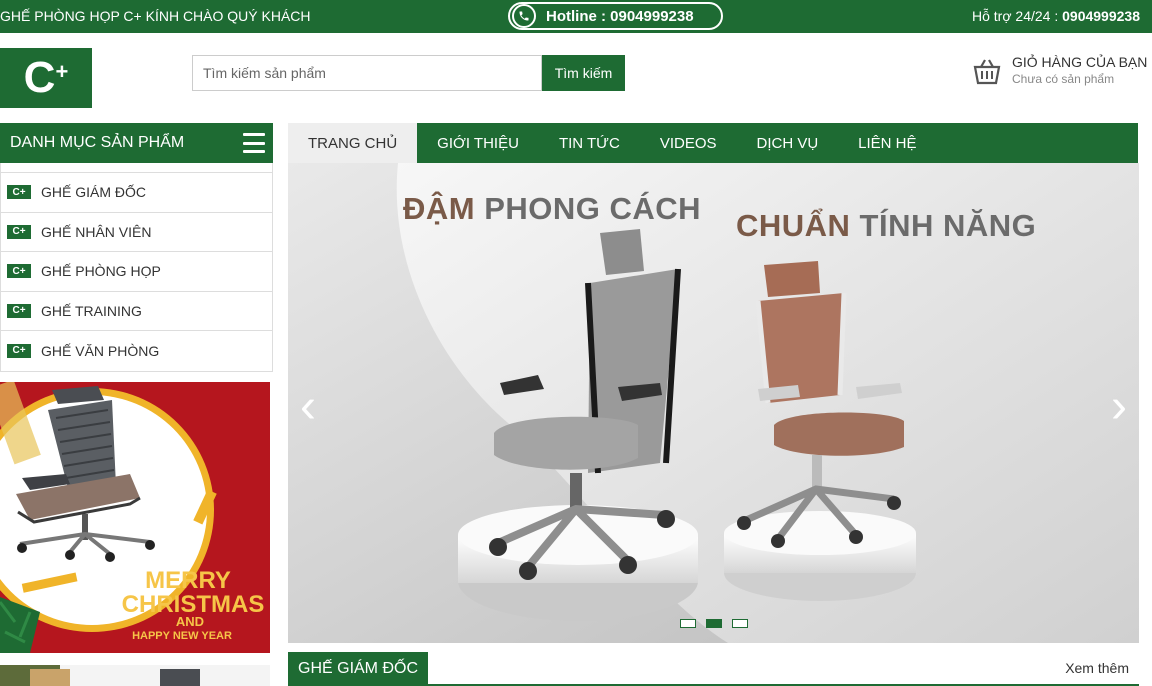 This screenshot has height=686, width=1152. I want to click on christmas-promo-banner: MERRY CHRISTMAS AND HAPPY NEW YEAR, so click(135, 517).